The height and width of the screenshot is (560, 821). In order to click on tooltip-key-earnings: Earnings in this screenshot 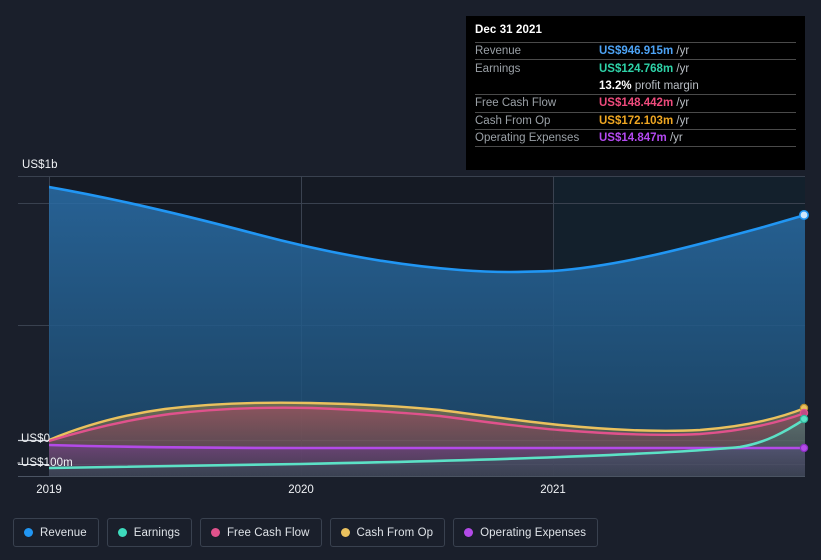, I will do `click(537, 68)`.